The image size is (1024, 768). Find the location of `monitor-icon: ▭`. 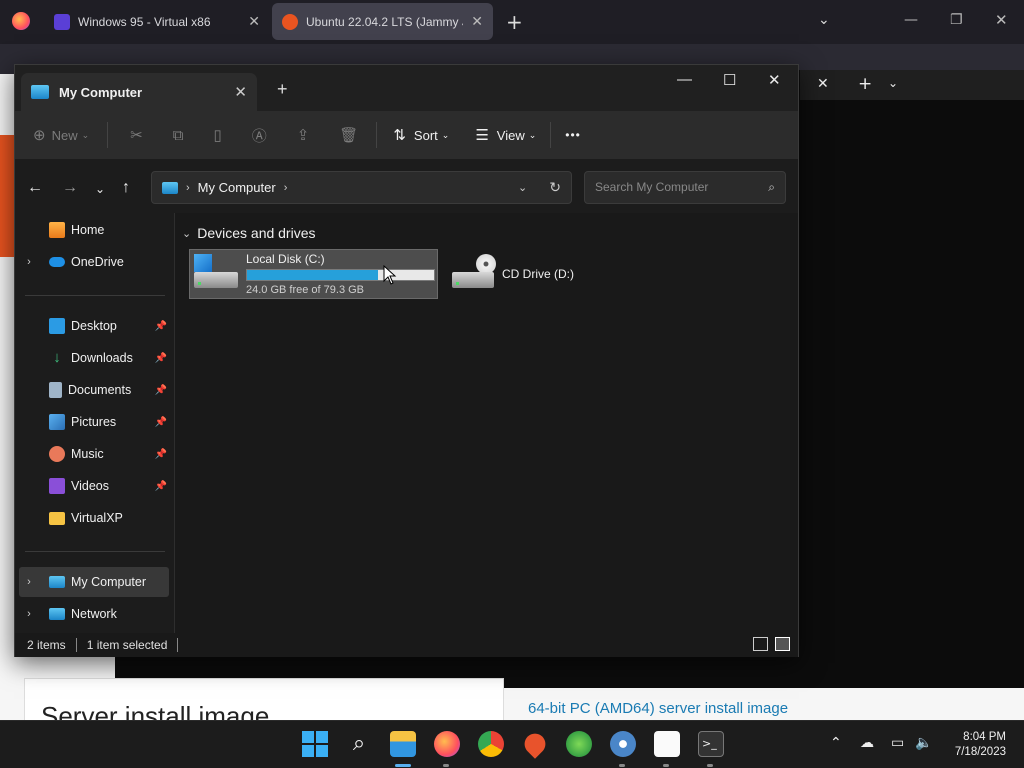

monitor-icon: ▭ is located at coordinates (897, 743).